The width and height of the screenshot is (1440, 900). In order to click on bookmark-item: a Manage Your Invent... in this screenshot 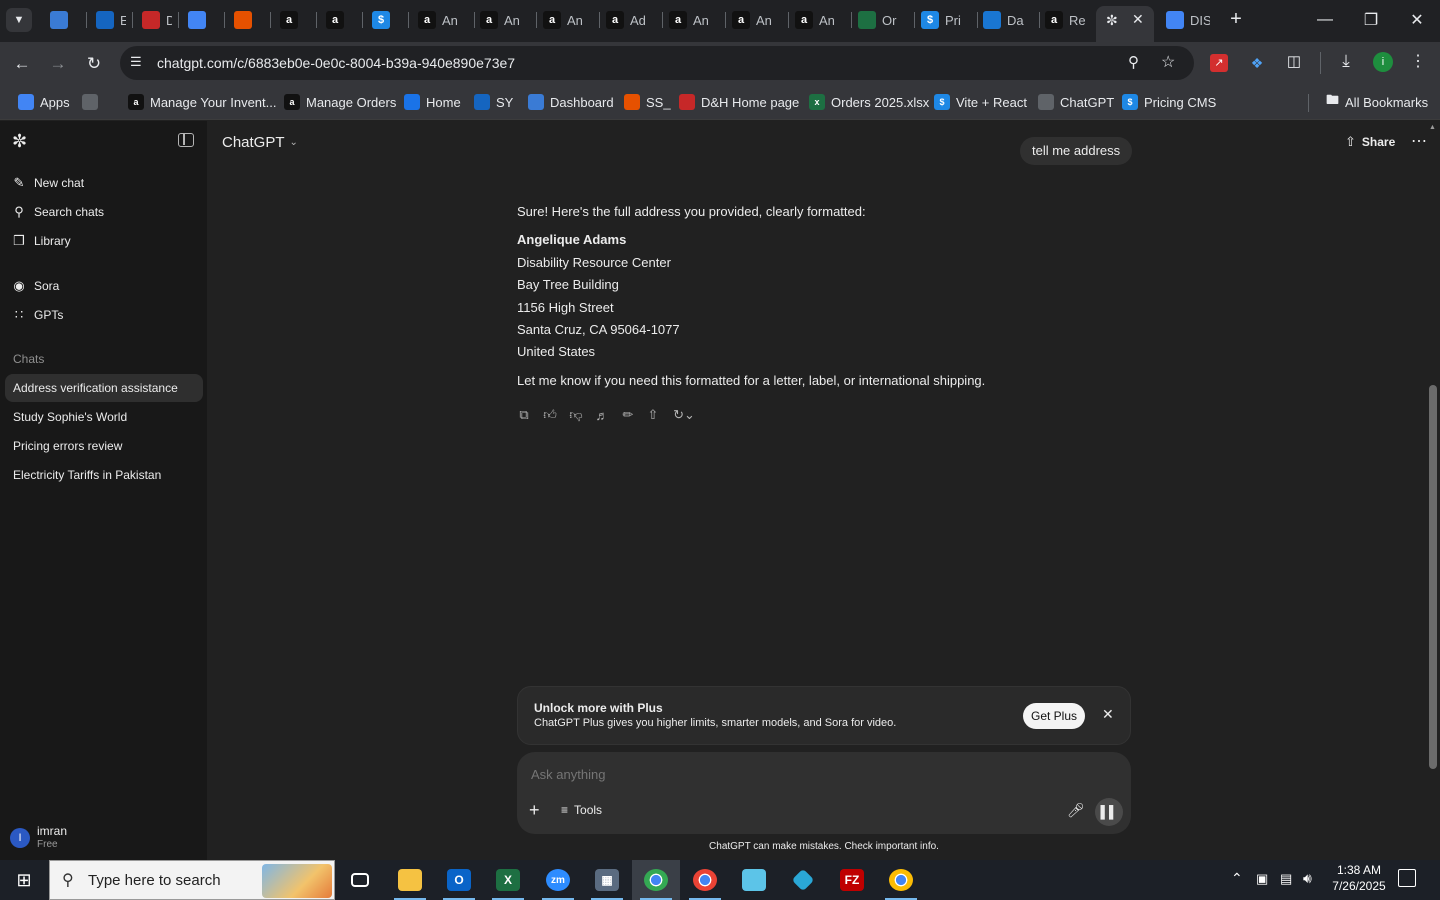, I will do `click(202, 102)`.